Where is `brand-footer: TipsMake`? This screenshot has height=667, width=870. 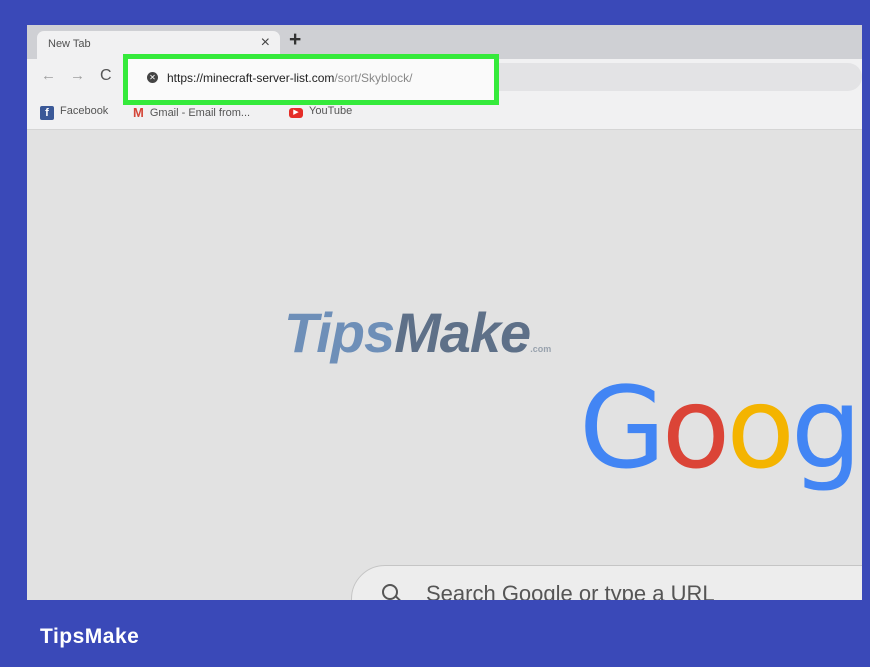 brand-footer: TipsMake is located at coordinates (90, 636).